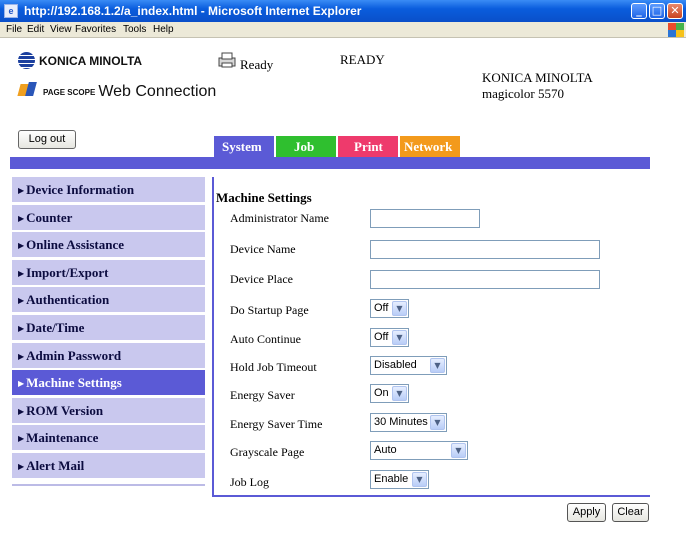 This screenshot has height=557, width=686. Describe the element at coordinates (306, 146) in the screenshot. I see `tab-job: Job` at that location.